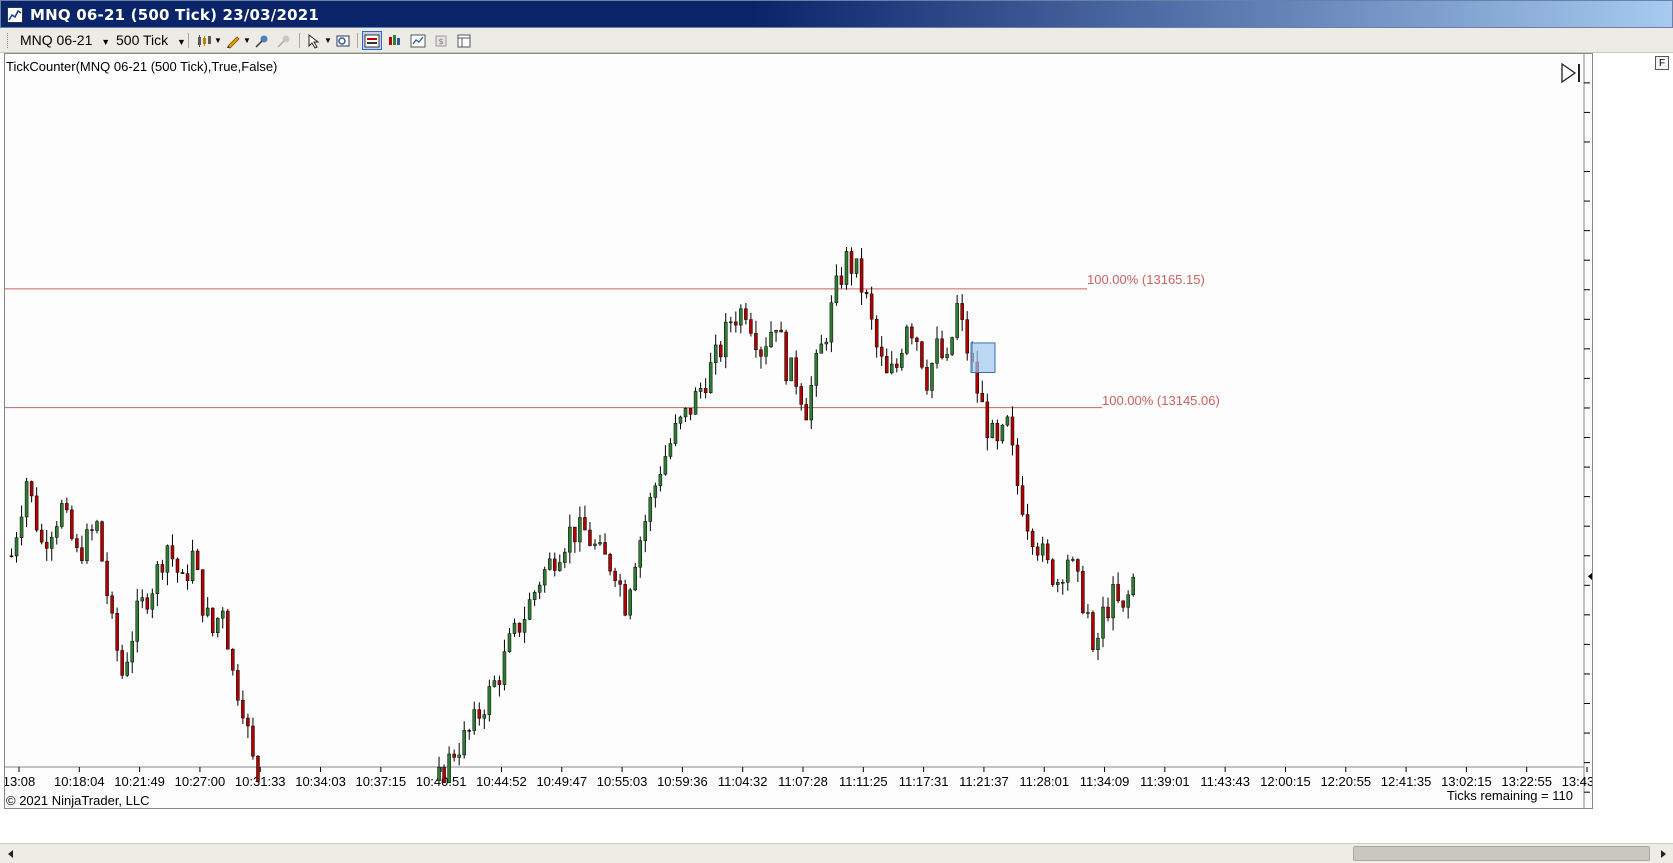  I want to click on selection-rectangle, so click(983, 358).